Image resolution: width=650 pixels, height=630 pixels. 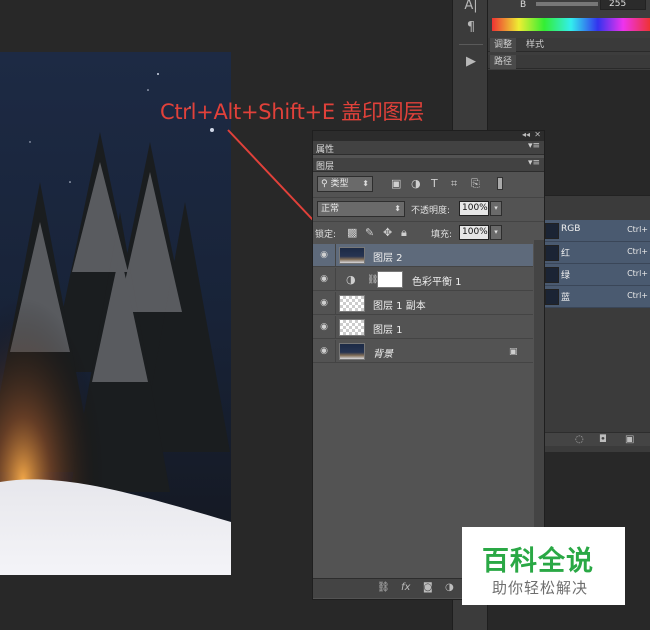 I want to click on link-layers-icon: ⛓, so click(x=383, y=587).